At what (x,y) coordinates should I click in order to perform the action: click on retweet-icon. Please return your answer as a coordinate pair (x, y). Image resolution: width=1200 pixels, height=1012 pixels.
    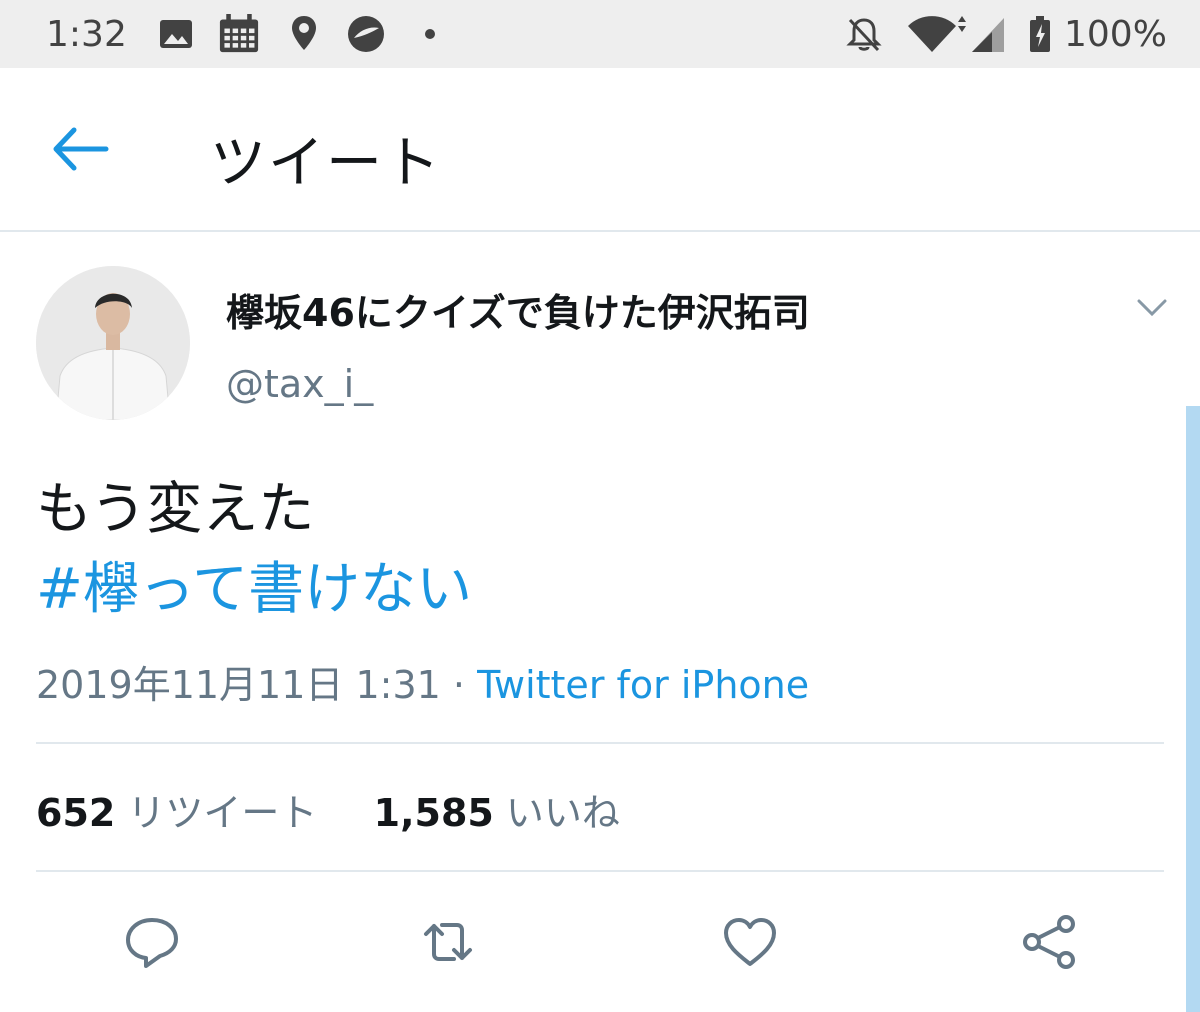
    Looking at the image, I should click on (448, 942).